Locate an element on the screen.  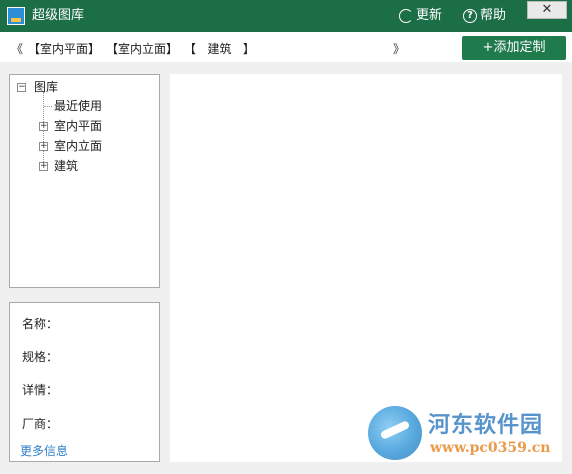
add-custom-button: +添加定制 is located at coordinates (514, 48).